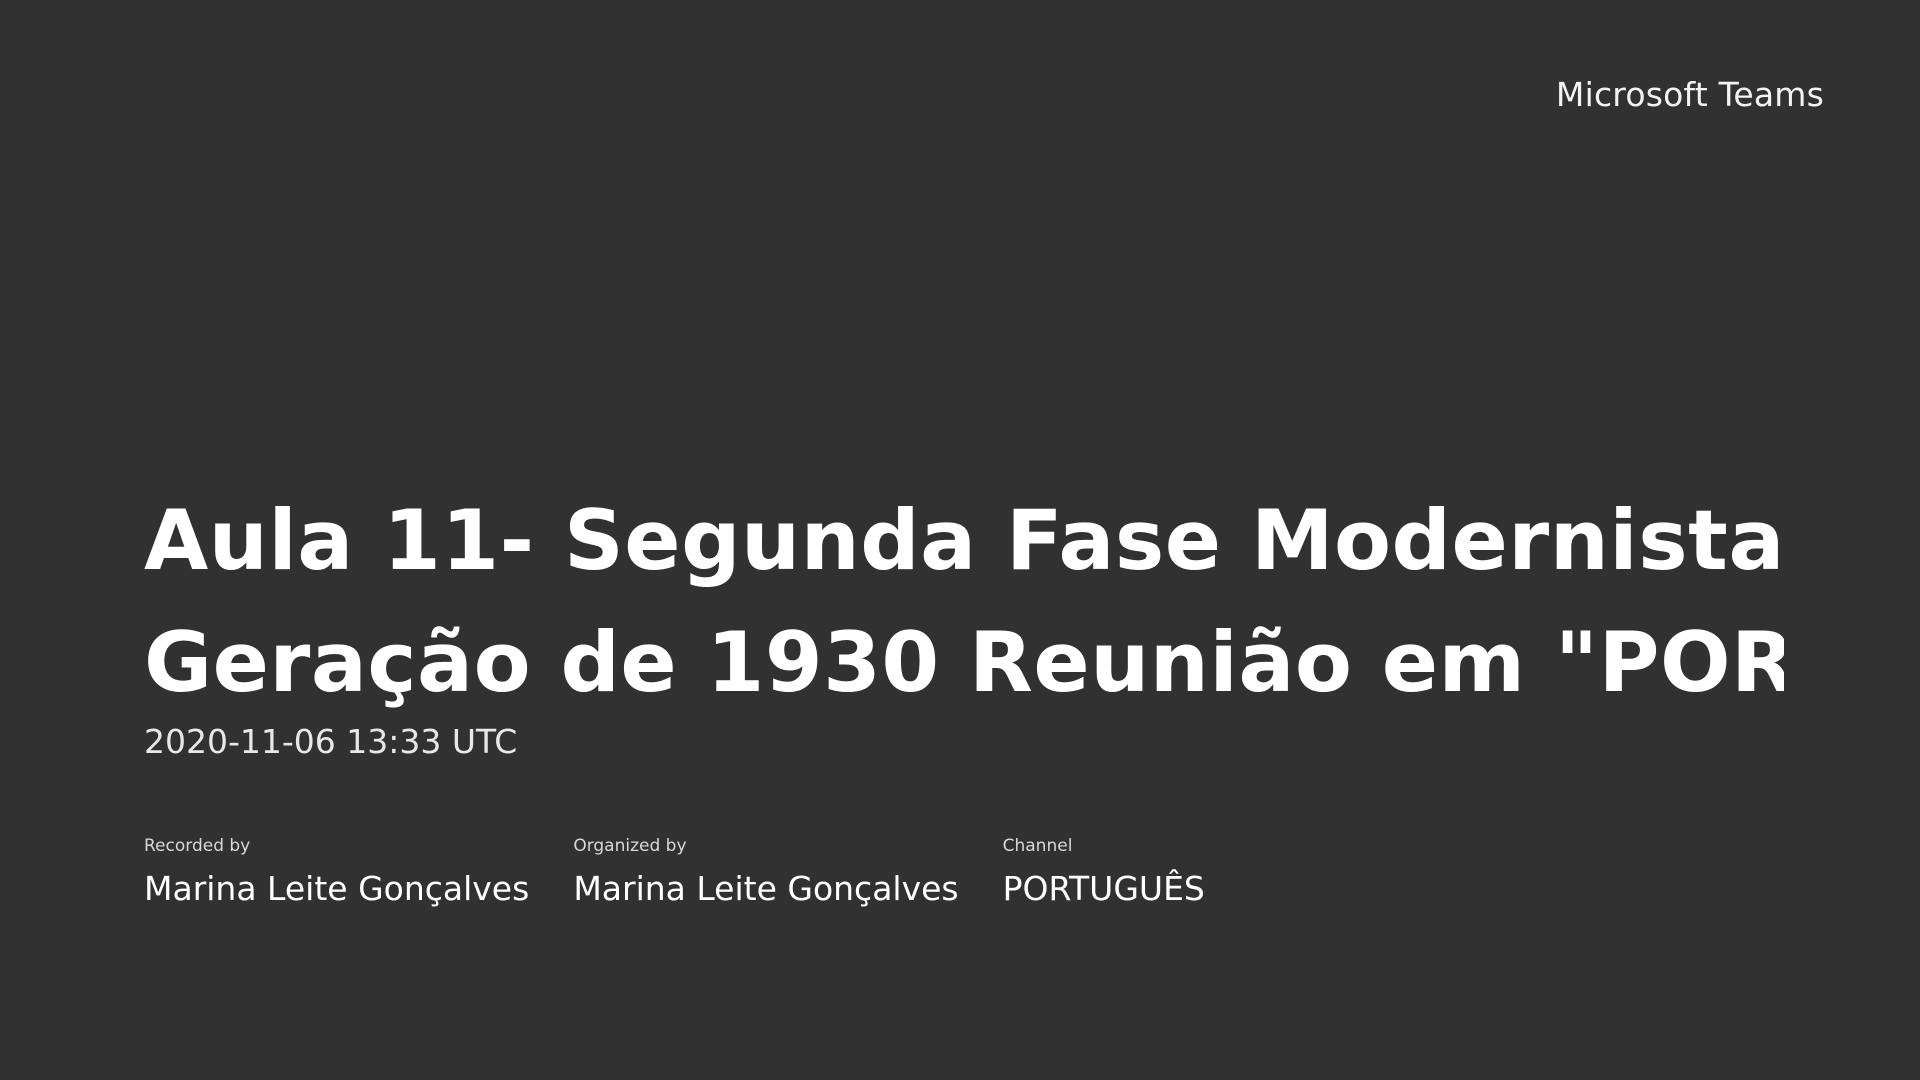 Image resolution: width=1920 pixels, height=1080 pixels. What do you see at coordinates (1689, 94) in the screenshot?
I see `app-brand-label: Microsoft Teams` at bounding box center [1689, 94].